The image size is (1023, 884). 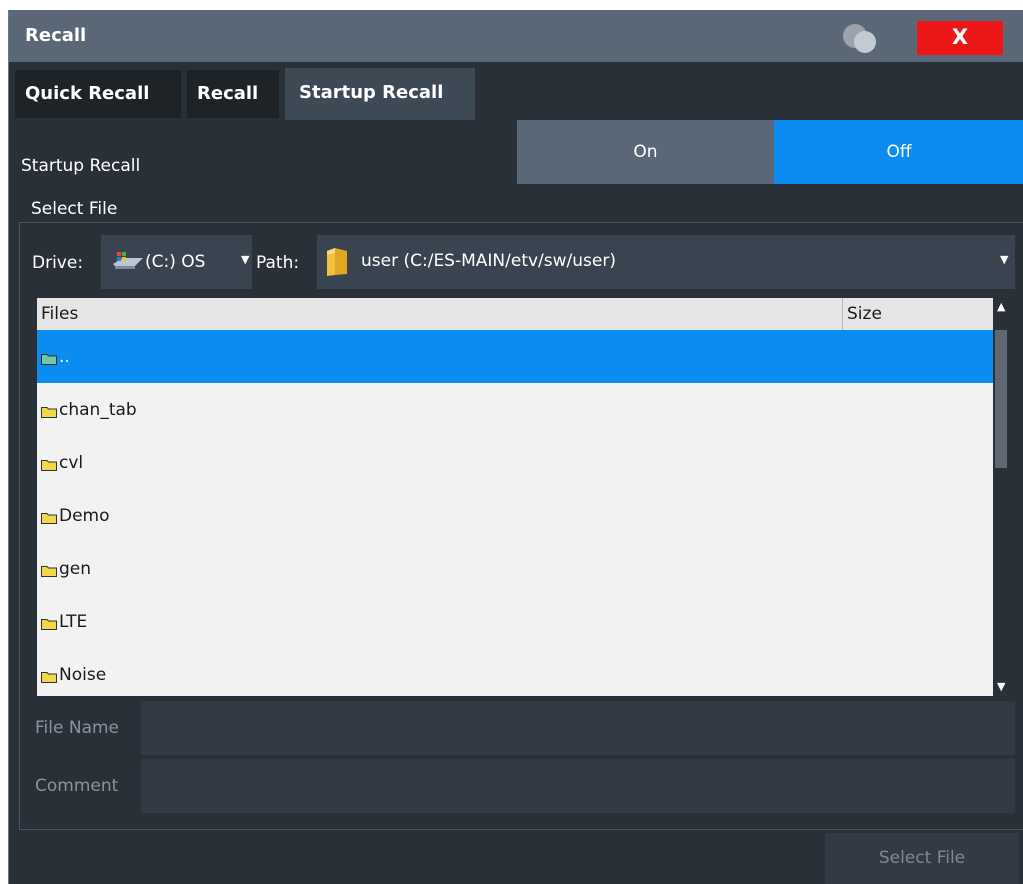 What do you see at coordinates (1001, 686) in the screenshot?
I see `scroll-down-icon: ▼` at bounding box center [1001, 686].